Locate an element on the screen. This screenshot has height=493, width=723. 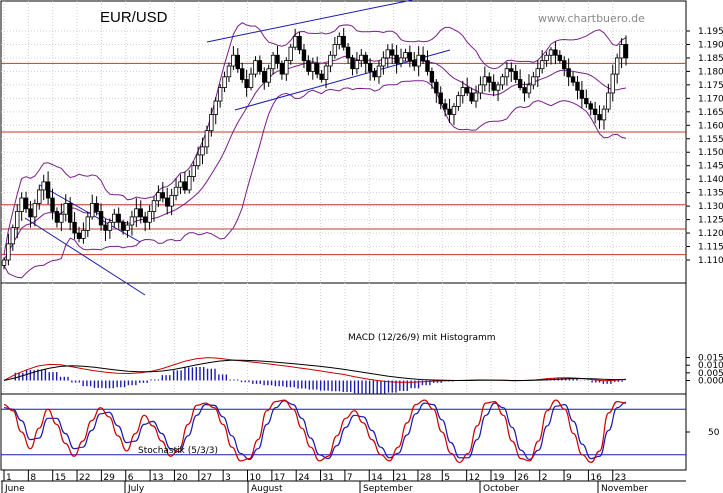
price-tick-label: 1.165 is located at coordinates (710, 113).